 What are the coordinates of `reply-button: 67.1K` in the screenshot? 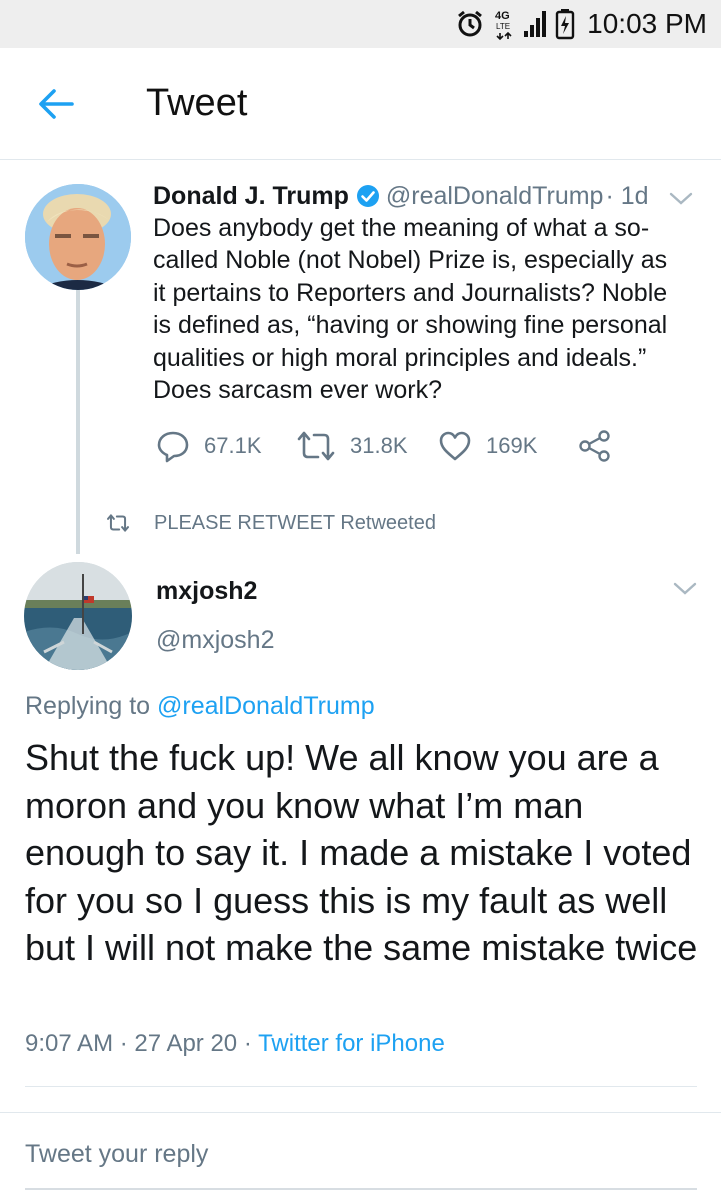 It's located at (209, 446).